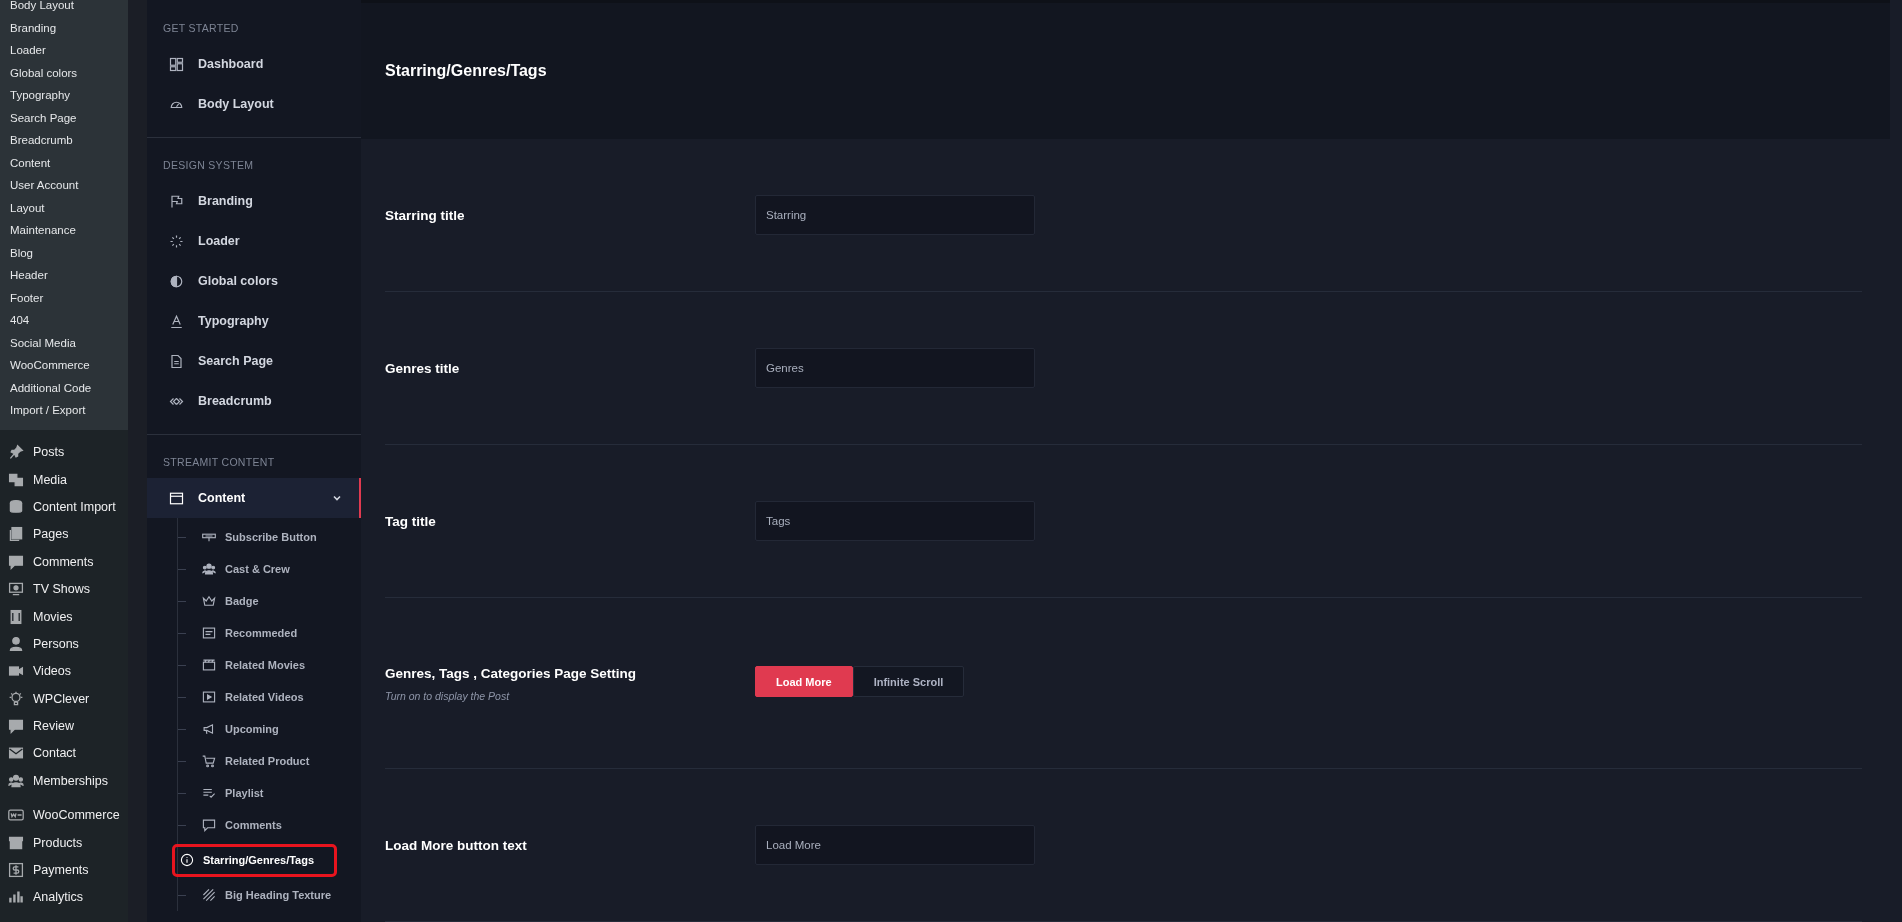  I want to click on pages-icon, so click(16, 534).